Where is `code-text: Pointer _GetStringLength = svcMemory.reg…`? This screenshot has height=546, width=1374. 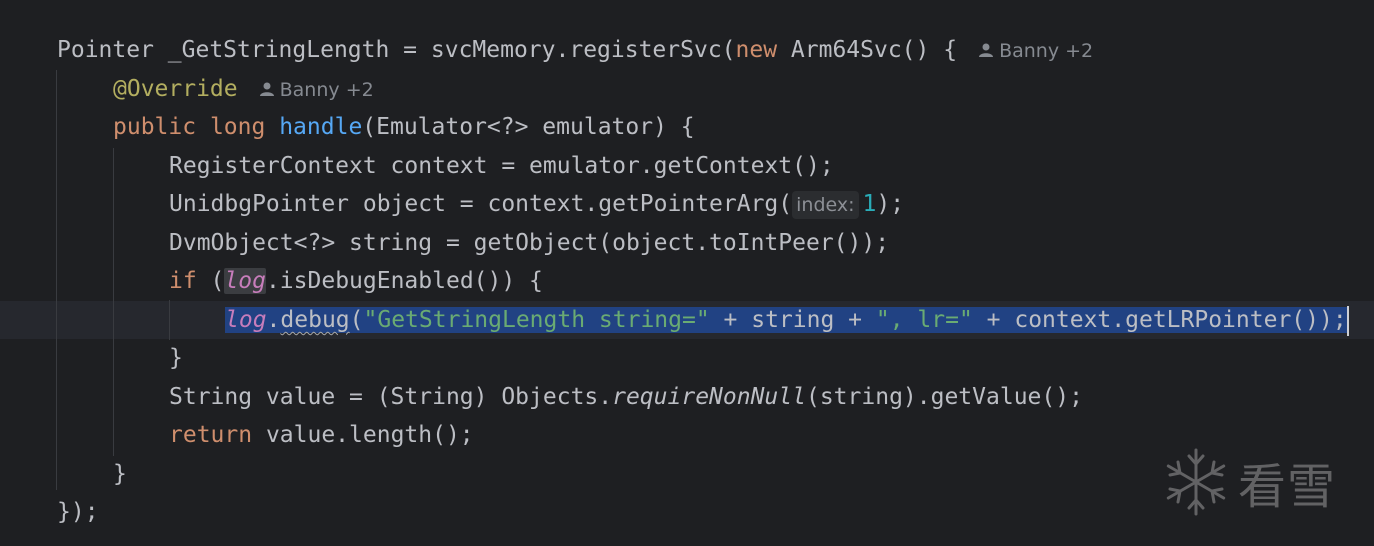
code-text: Pointer _GetStringLength = svcMemory.reg… is located at coordinates (396, 50).